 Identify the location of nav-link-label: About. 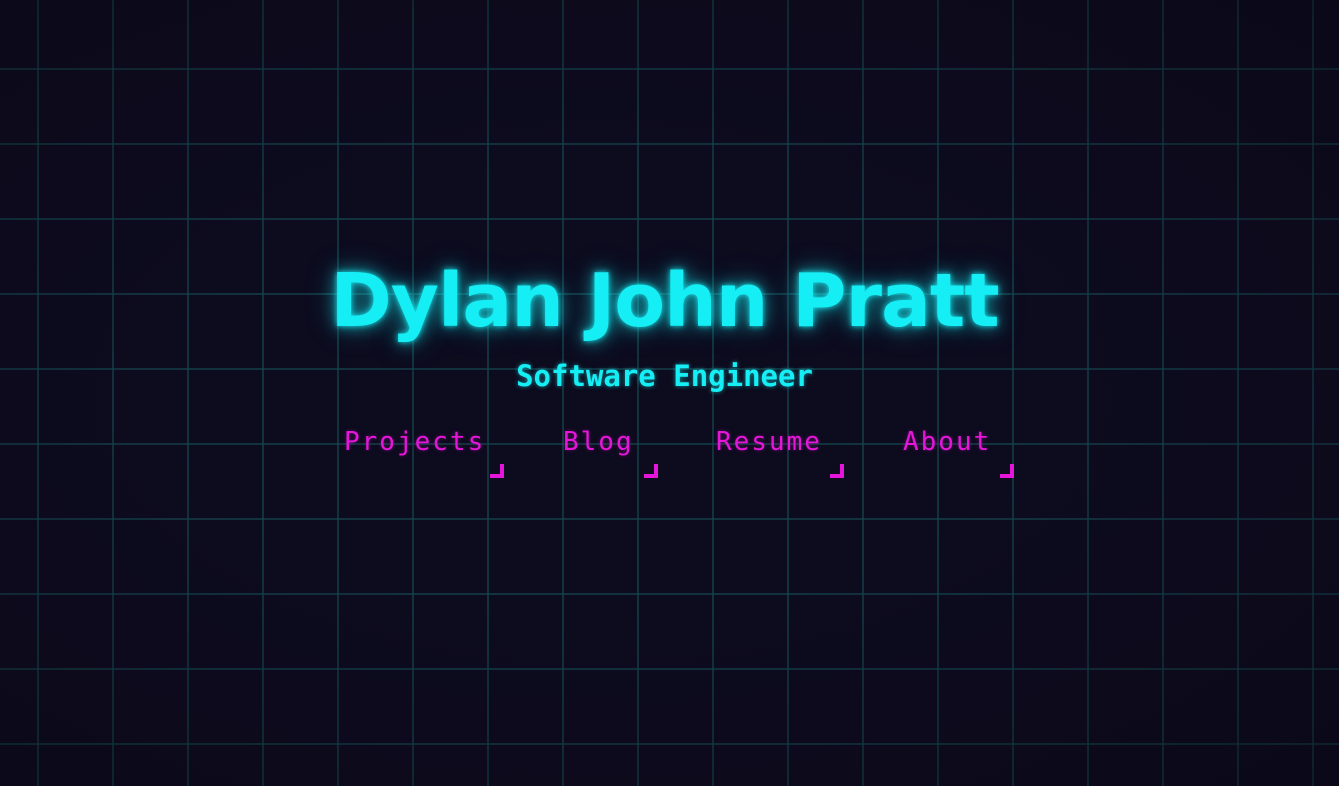
(947, 442).